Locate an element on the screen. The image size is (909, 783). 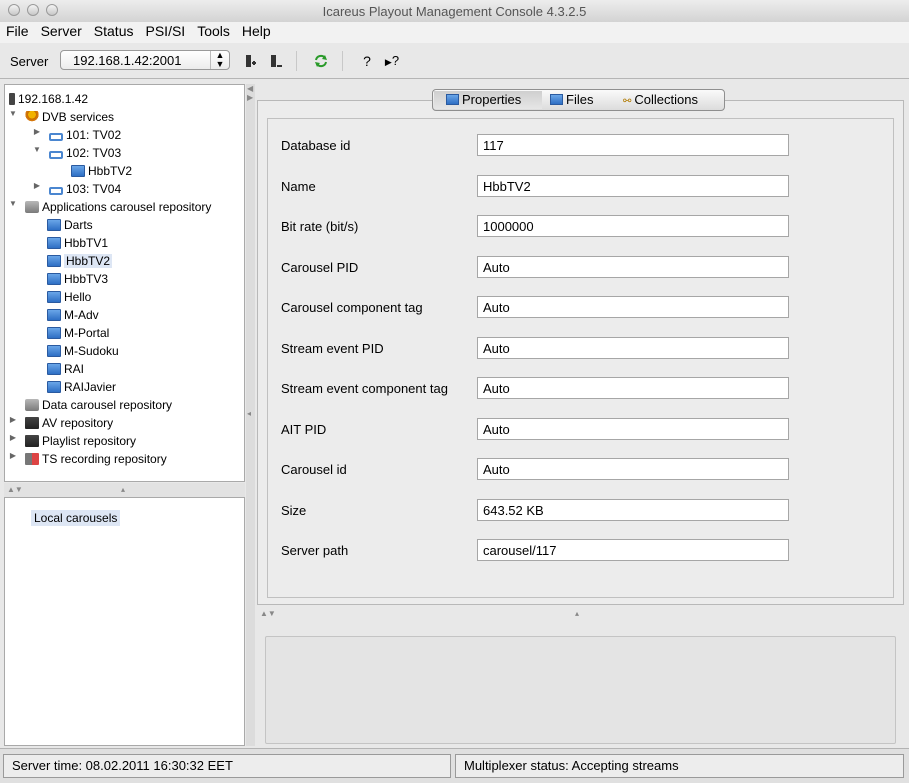
tree-node-service-103: 103: TV04 is located at coordinates (85, 189).